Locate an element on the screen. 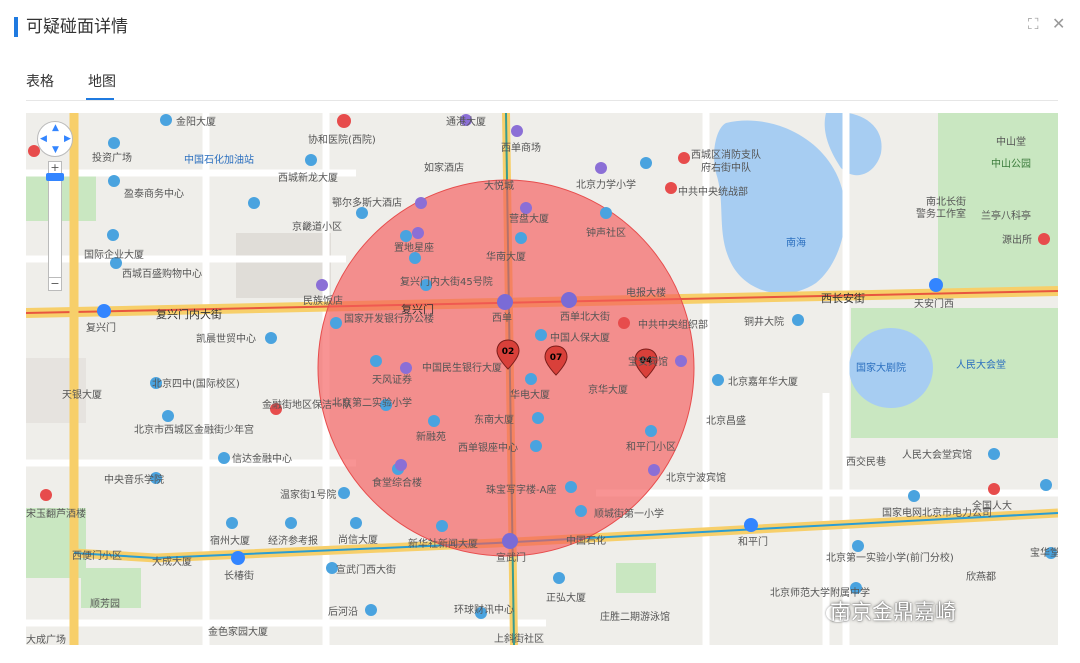 This screenshot has height=663, width=1080. svg-text: 大成大厦 is located at coordinates (172, 561).